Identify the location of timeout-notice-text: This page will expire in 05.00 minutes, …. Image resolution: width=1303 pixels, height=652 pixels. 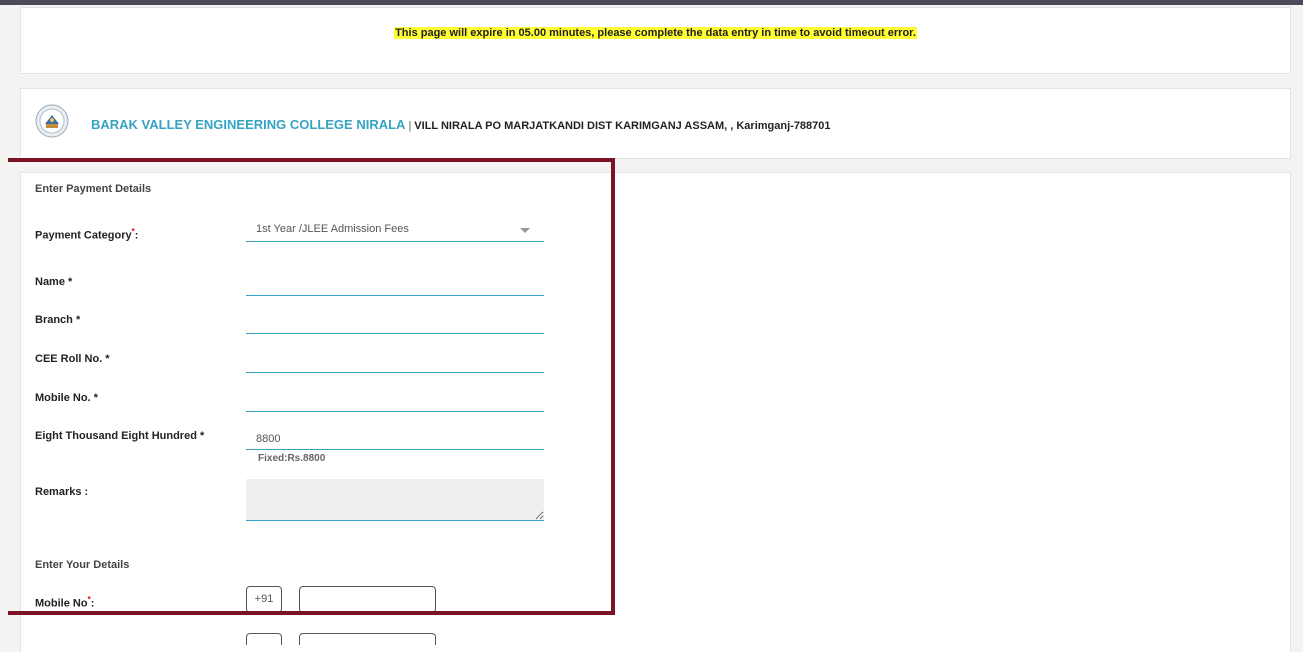
(655, 33).